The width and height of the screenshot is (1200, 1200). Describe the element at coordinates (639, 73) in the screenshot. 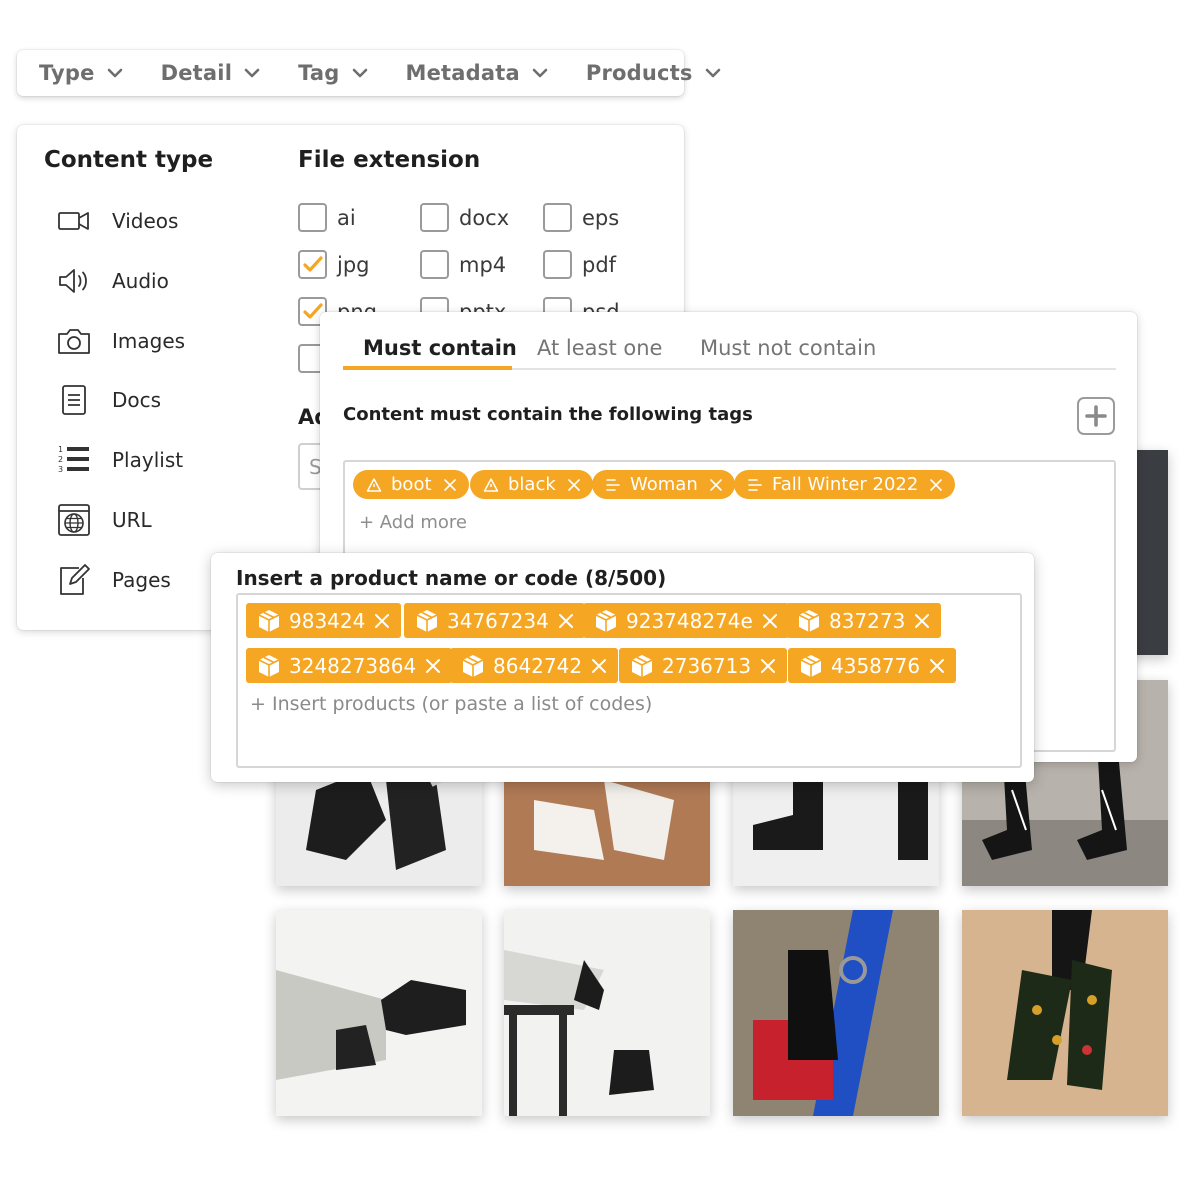

I see `filter-products-label: Products` at that location.